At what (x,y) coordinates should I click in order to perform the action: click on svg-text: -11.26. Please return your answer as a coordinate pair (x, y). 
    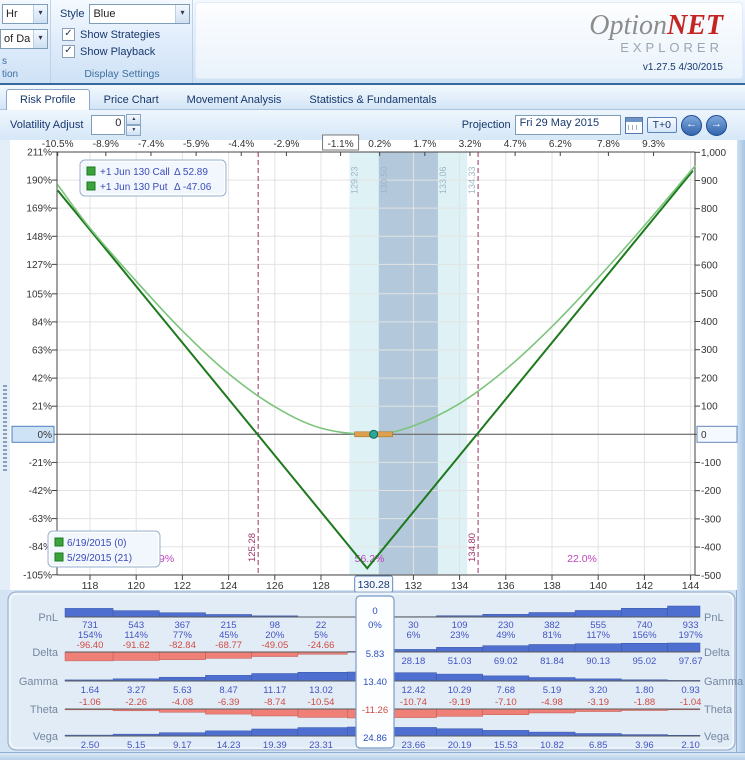
    Looking at the image, I should click on (375, 710).